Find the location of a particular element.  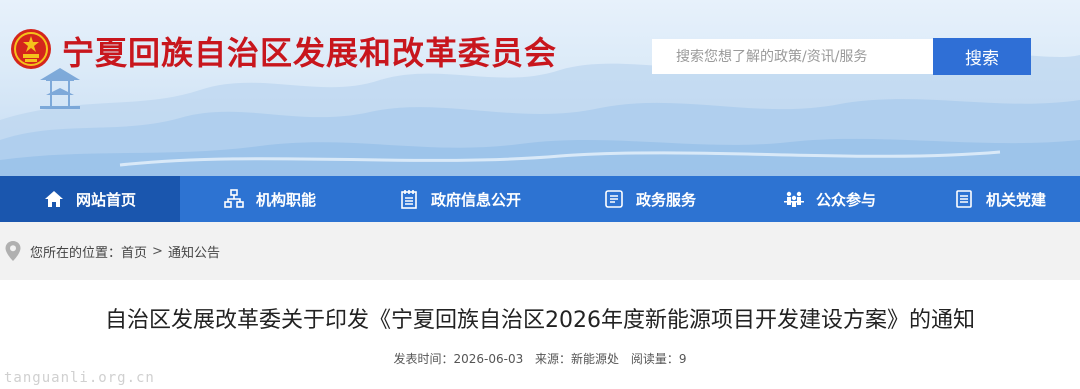

notes-icon is located at coordinates (964, 199).